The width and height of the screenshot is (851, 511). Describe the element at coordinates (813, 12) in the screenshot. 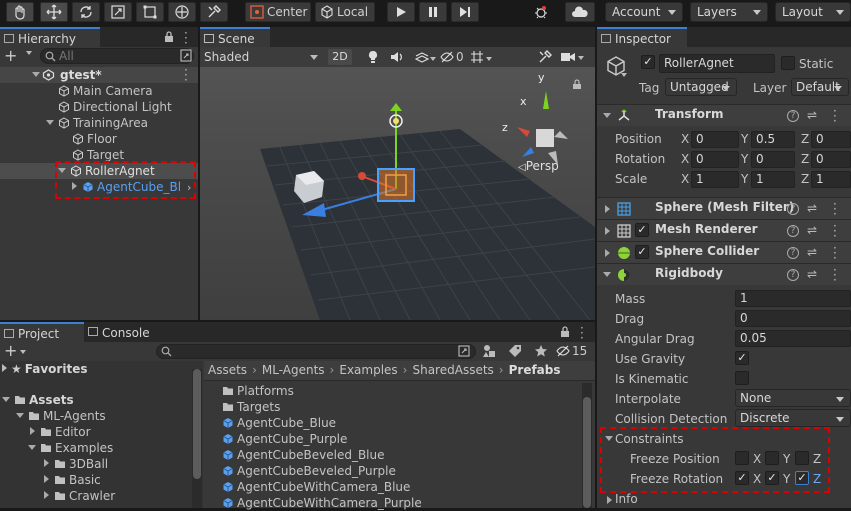

I see `layout-dropdown: Layout` at that location.